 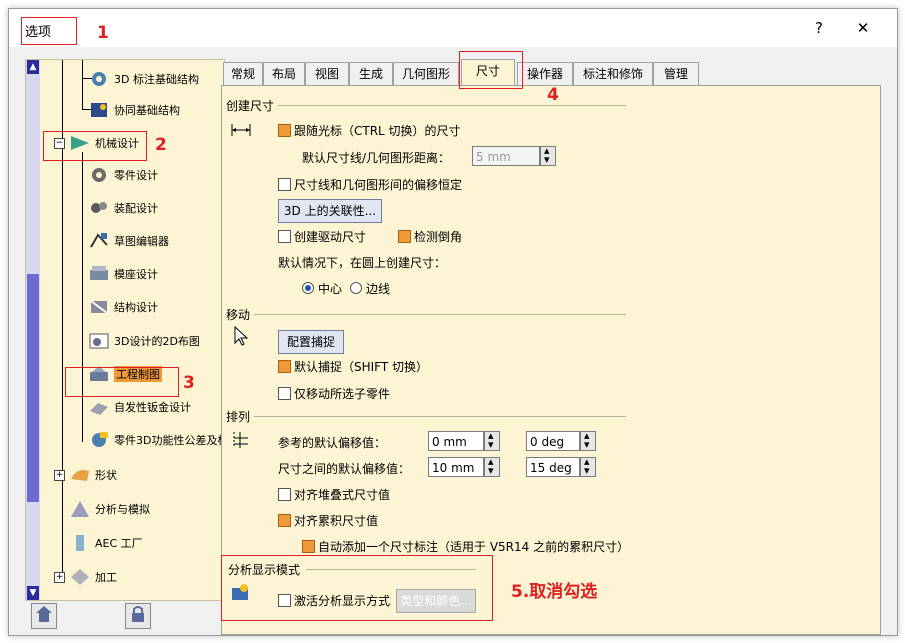 I want to click on auto-add-checkbox, so click(x=308, y=546).